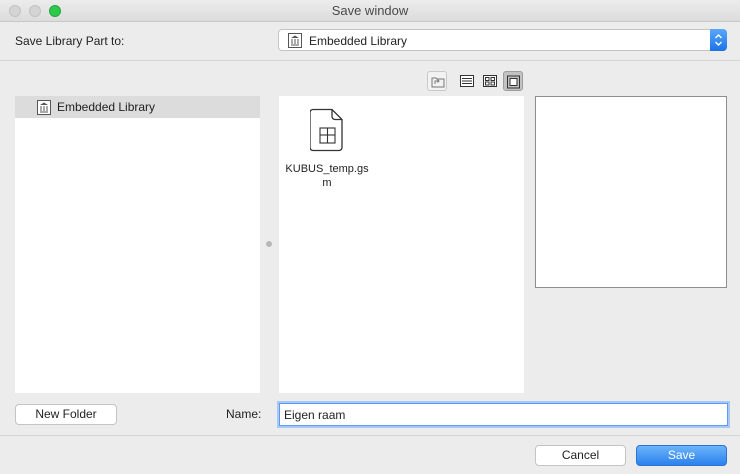 This screenshot has width=740, height=474. I want to click on preview-pane, so click(631, 192).